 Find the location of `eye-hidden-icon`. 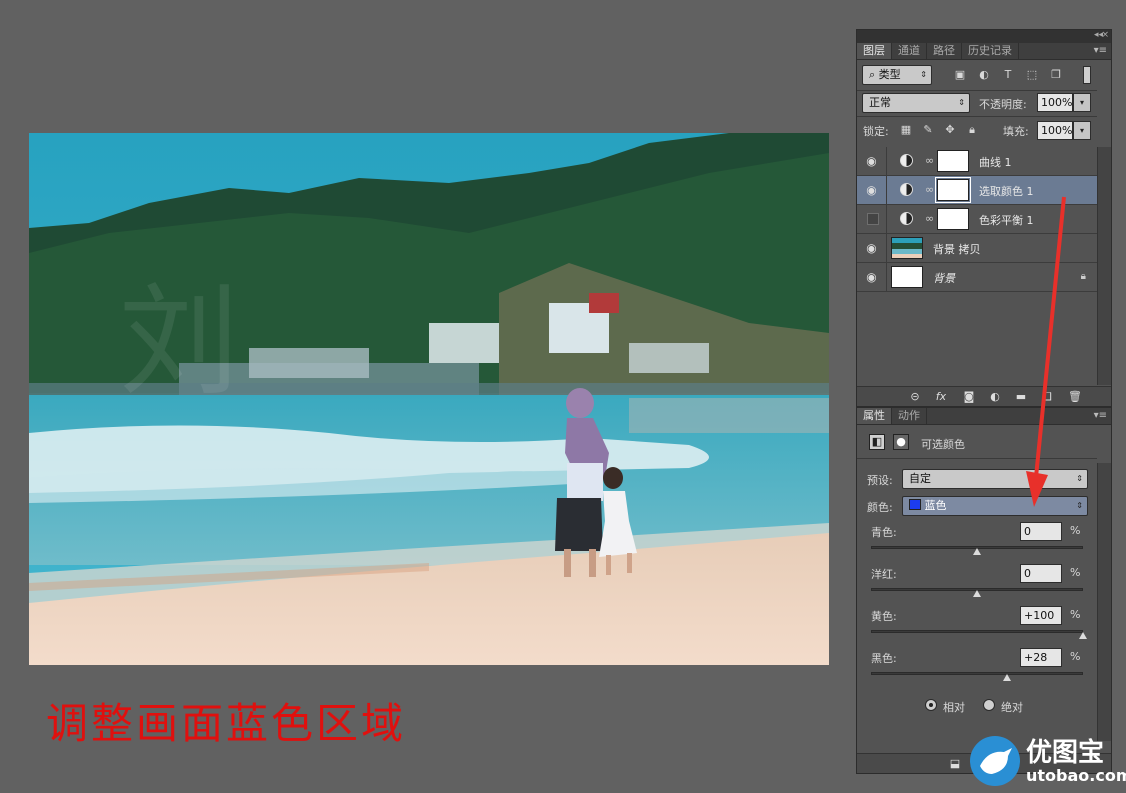

eye-hidden-icon is located at coordinates (872, 219).